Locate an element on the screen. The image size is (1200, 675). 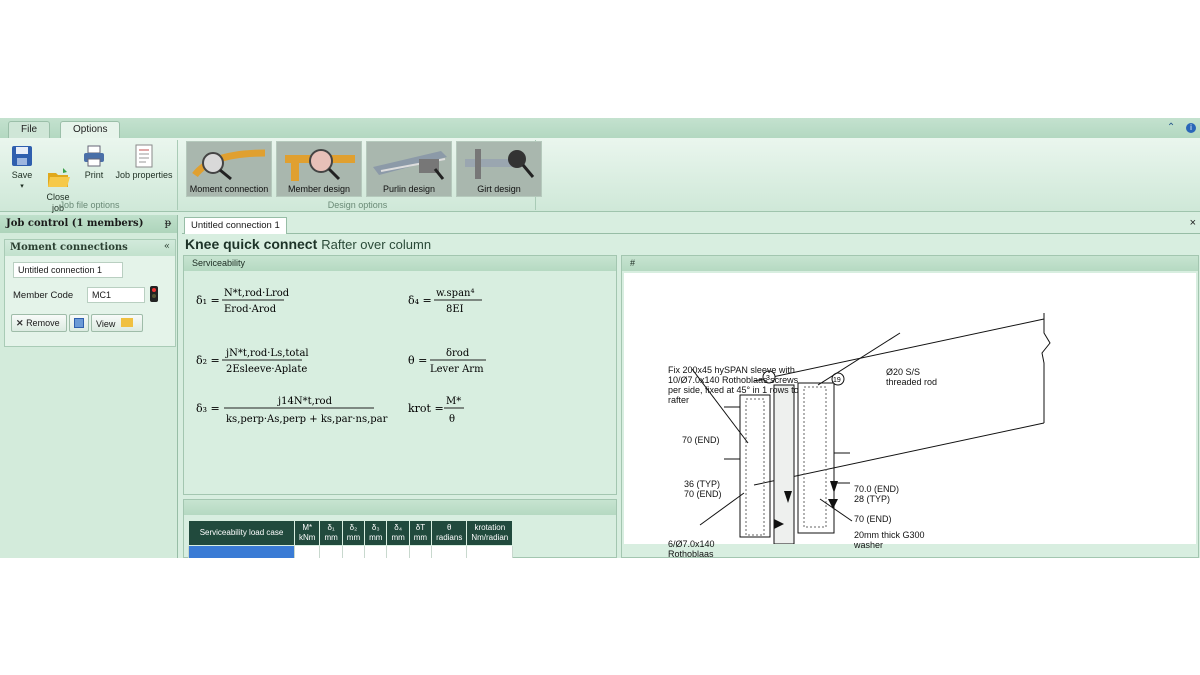
pin-icon: ᵽ is located at coordinates (168, 223).